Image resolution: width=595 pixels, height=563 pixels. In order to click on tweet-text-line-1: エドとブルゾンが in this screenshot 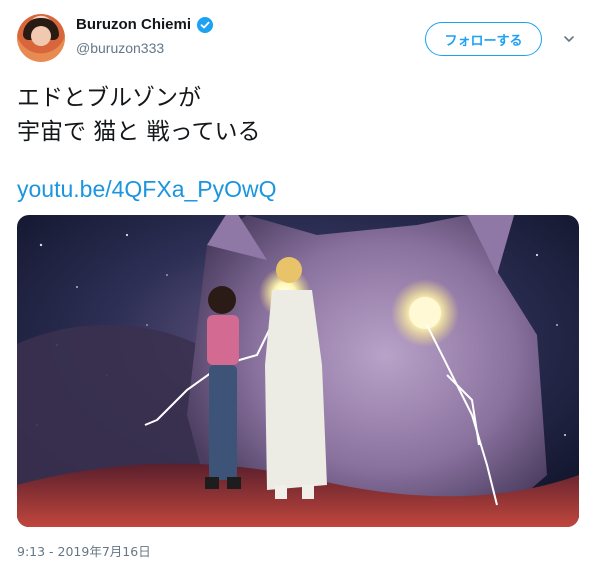, I will do `click(109, 98)`.